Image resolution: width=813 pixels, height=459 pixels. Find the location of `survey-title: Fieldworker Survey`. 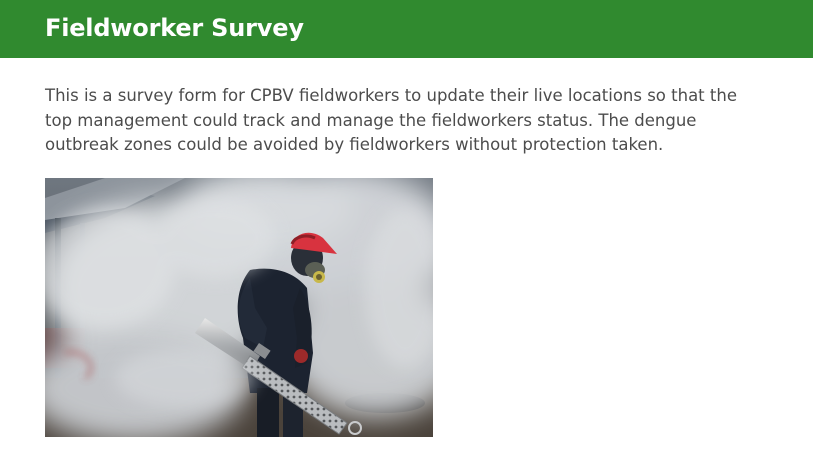

survey-title: Fieldworker Survey is located at coordinates (174, 28).